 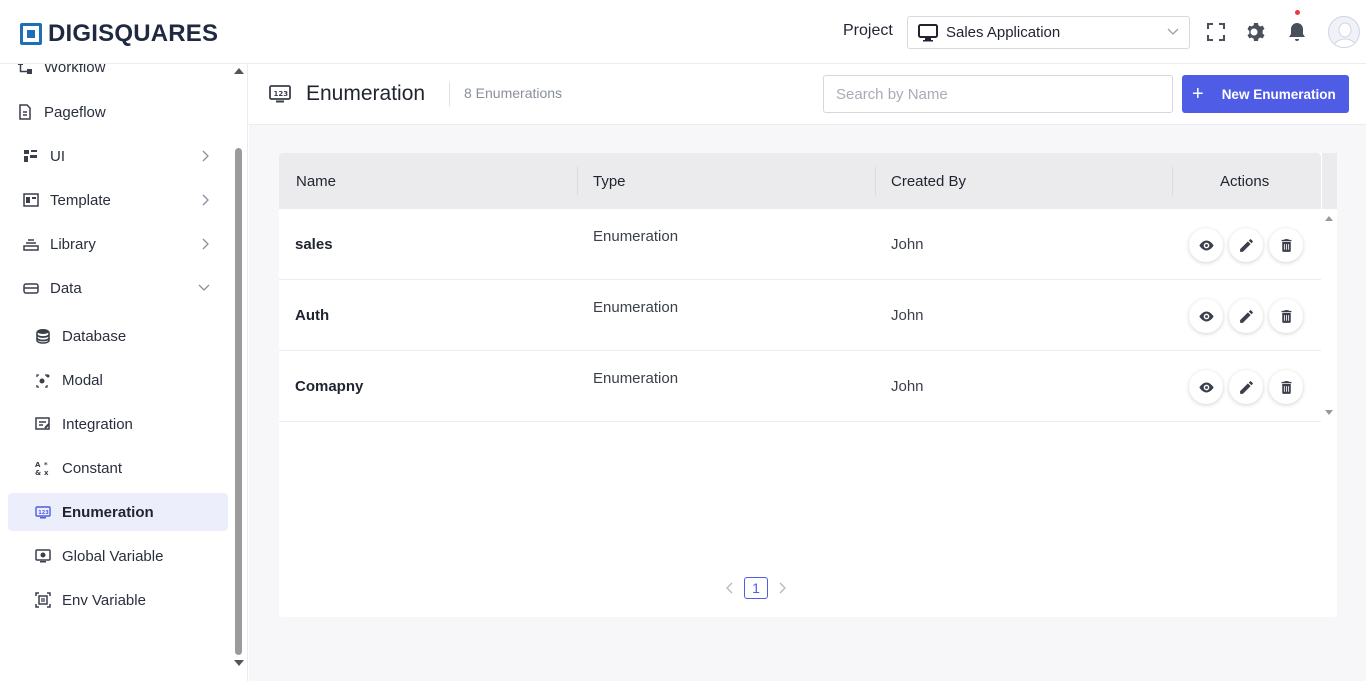 What do you see at coordinates (75, 70) in the screenshot?
I see `sidebar-item-label: Workflow` at bounding box center [75, 70].